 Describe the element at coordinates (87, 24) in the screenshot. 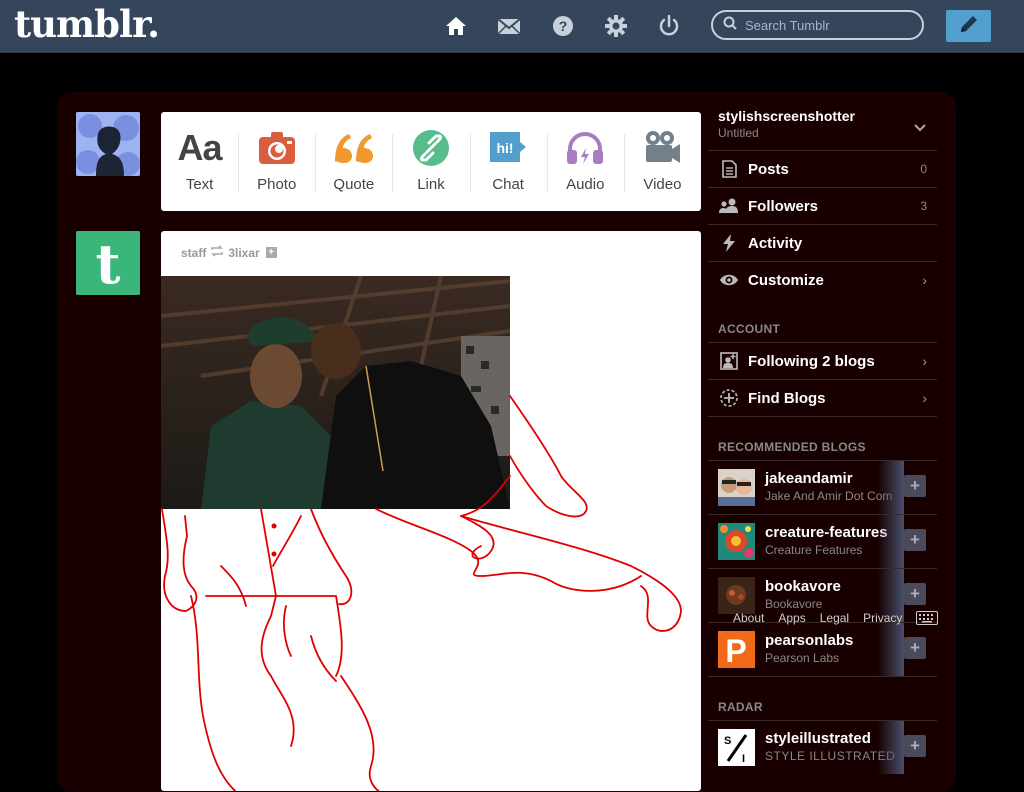

I see `tumblr-logo: tumblr.` at that location.